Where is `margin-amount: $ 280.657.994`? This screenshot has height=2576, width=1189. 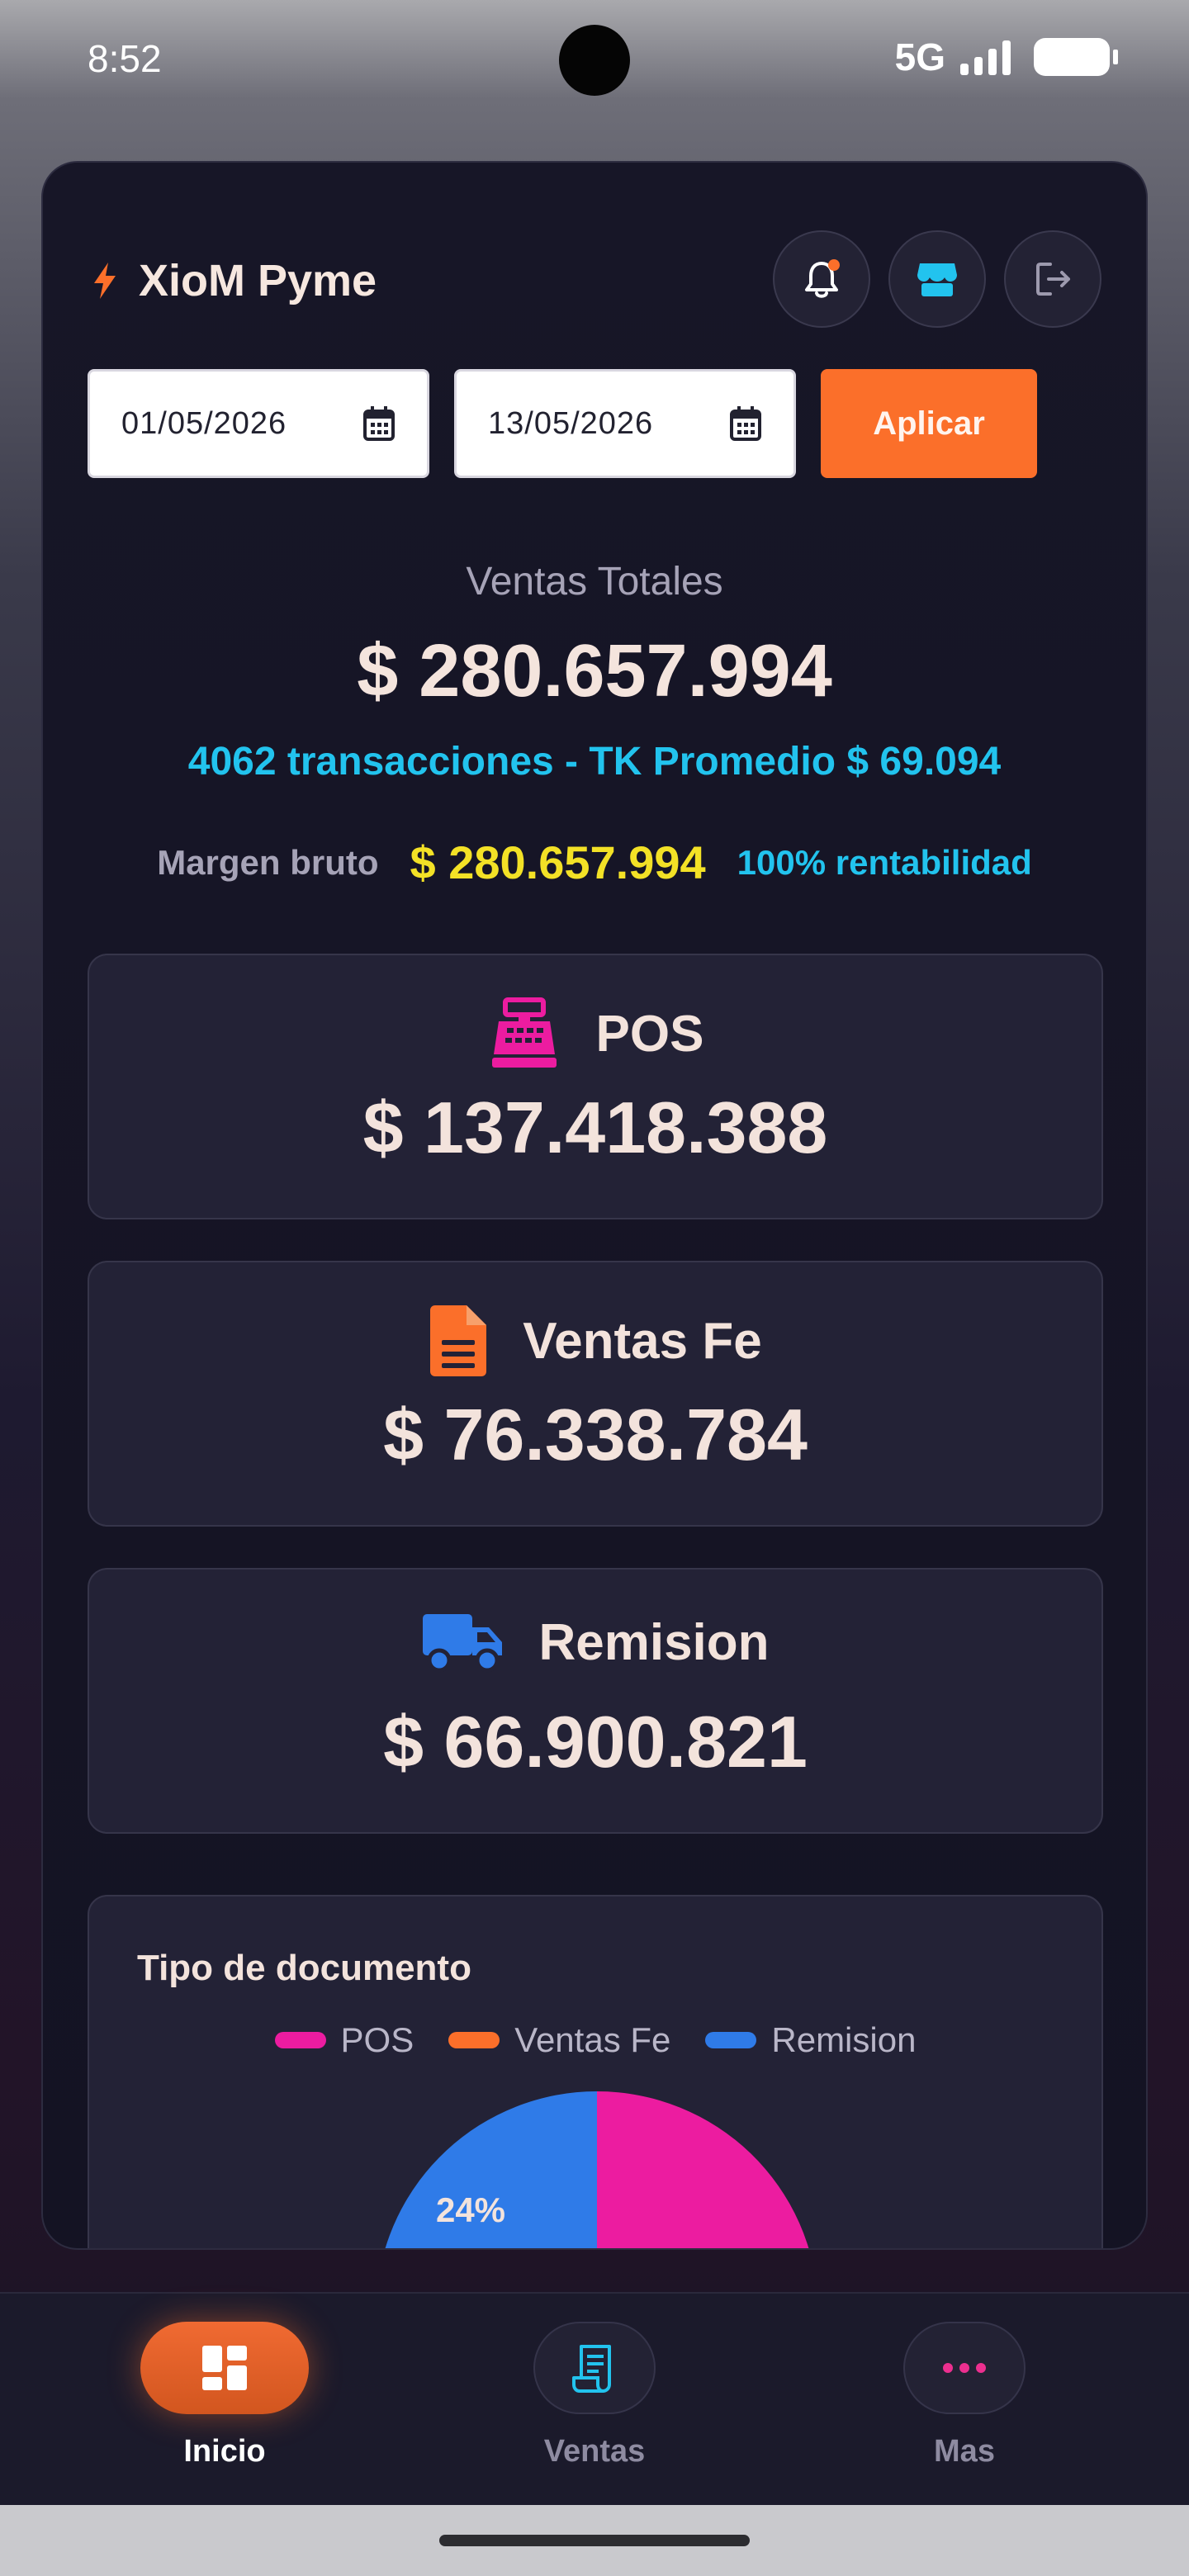
margin-amount: $ 280.657.994 is located at coordinates (558, 862).